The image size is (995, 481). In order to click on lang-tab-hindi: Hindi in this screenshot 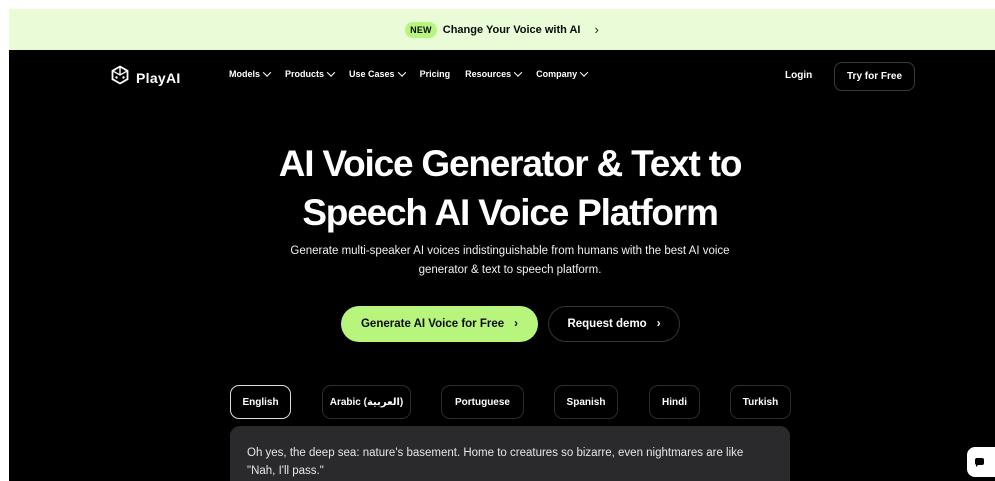, I will do `click(674, 402)`.